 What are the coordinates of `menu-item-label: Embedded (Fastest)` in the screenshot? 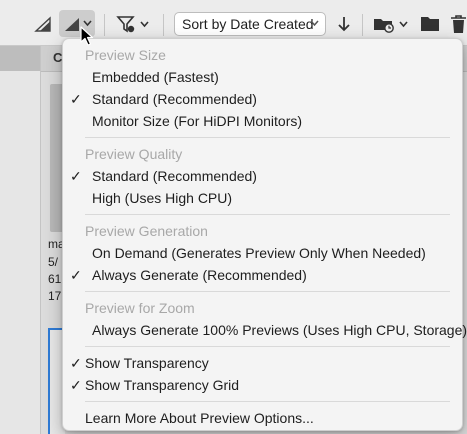 It's located at (155, 77).